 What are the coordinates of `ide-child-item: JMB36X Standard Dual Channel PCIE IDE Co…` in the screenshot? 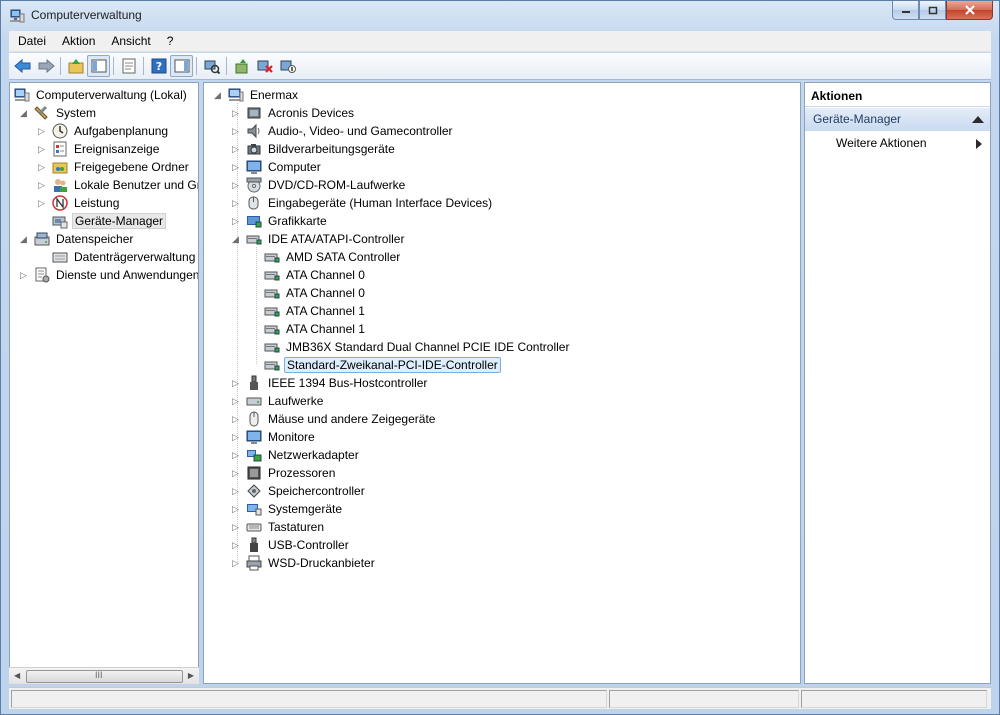 It's located at (417, 347).